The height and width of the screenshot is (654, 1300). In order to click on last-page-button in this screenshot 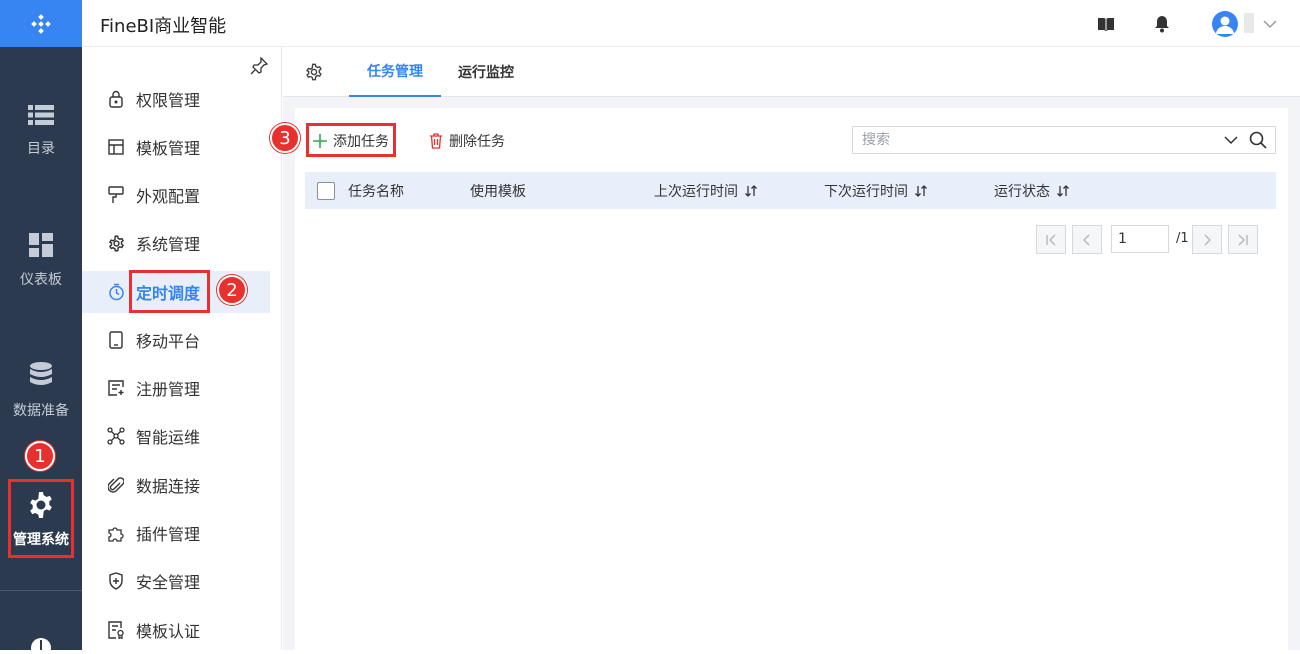, I will do `click(1243, 239)`.